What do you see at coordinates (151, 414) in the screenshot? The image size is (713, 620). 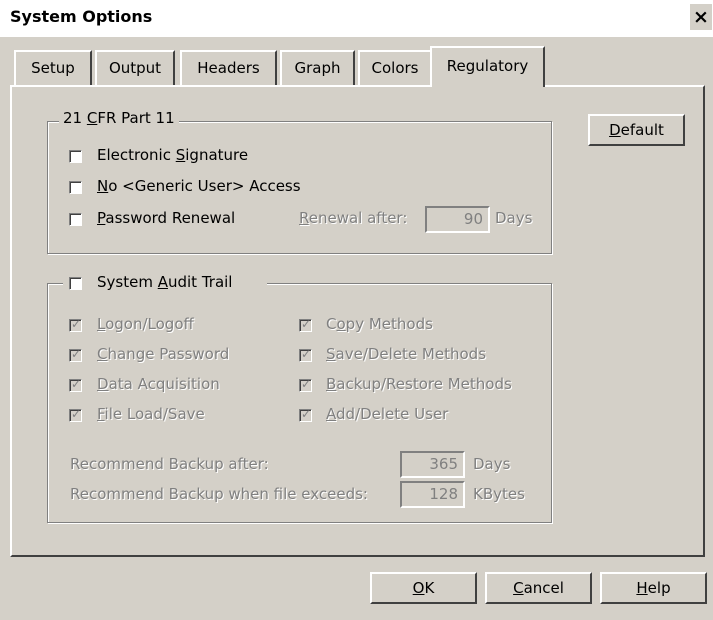 I see `file-load-save-label: File Load/Save` at bounding box center [151, 414].